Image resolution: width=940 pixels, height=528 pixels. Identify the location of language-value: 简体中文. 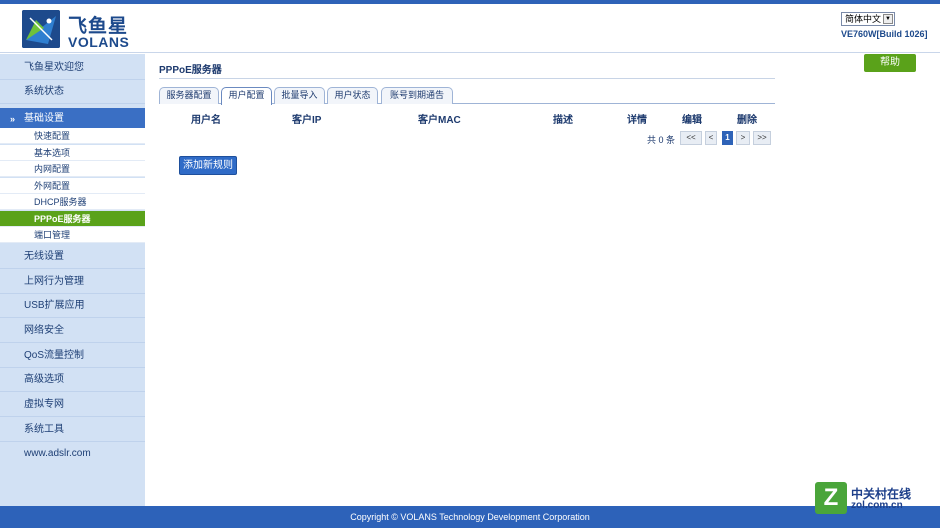
(863, 19).